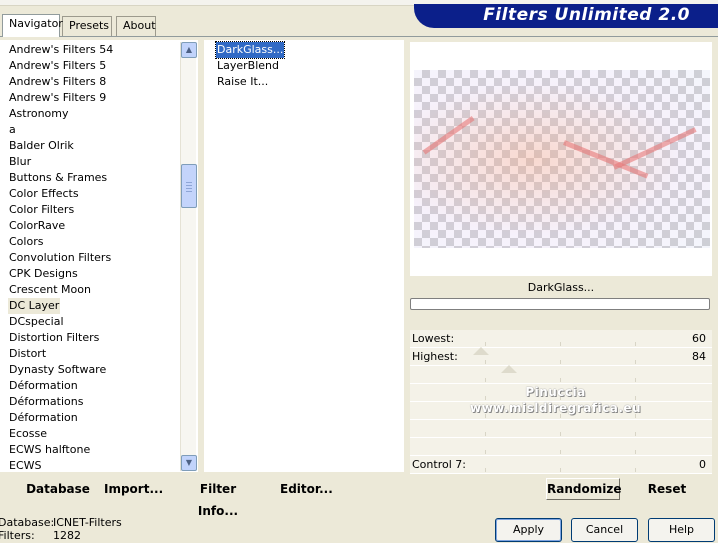  What do you see at coordinates (36, 322) in the screenshot?
I see `category-item: DCspecial` at bounding box center [36, 322].